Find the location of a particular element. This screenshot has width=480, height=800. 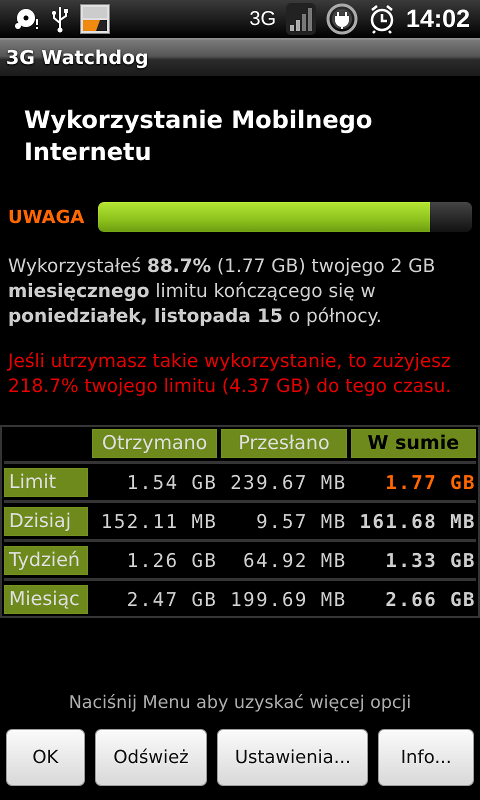

charging-icon is located at coordinates (342, 19).